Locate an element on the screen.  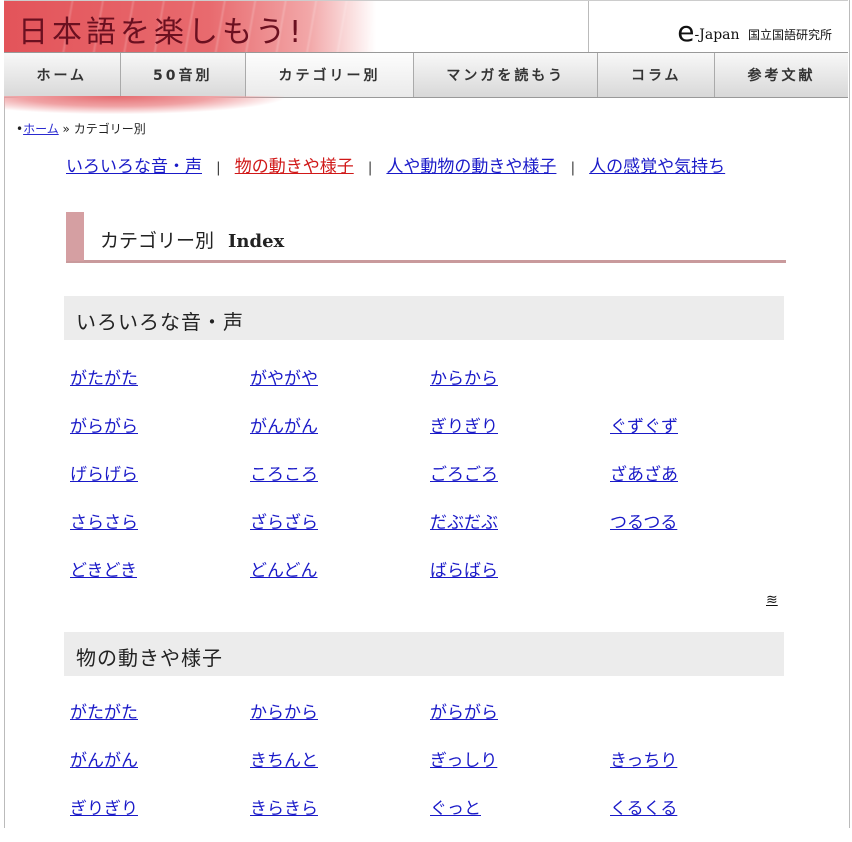
word-link: さらさら is located at coordinates (104, 523).